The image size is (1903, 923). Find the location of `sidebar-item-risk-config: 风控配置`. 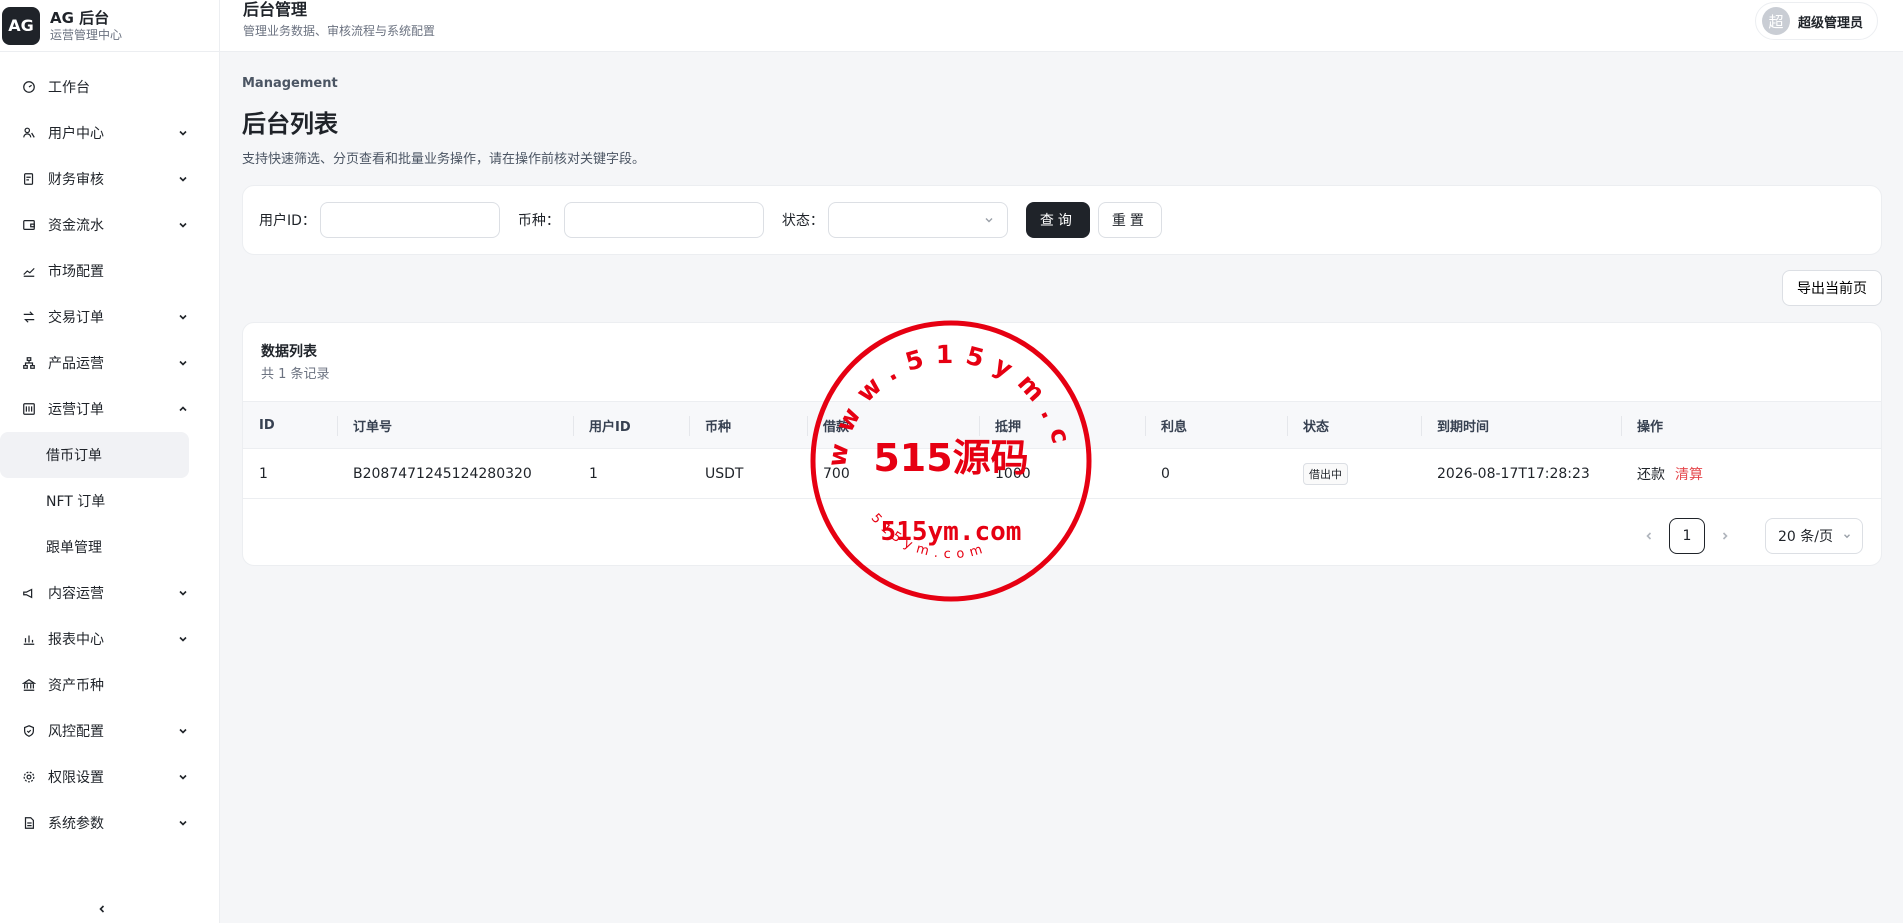

sidebar-item-risk-config: 风控配置 is located at coordinates (109, 731).